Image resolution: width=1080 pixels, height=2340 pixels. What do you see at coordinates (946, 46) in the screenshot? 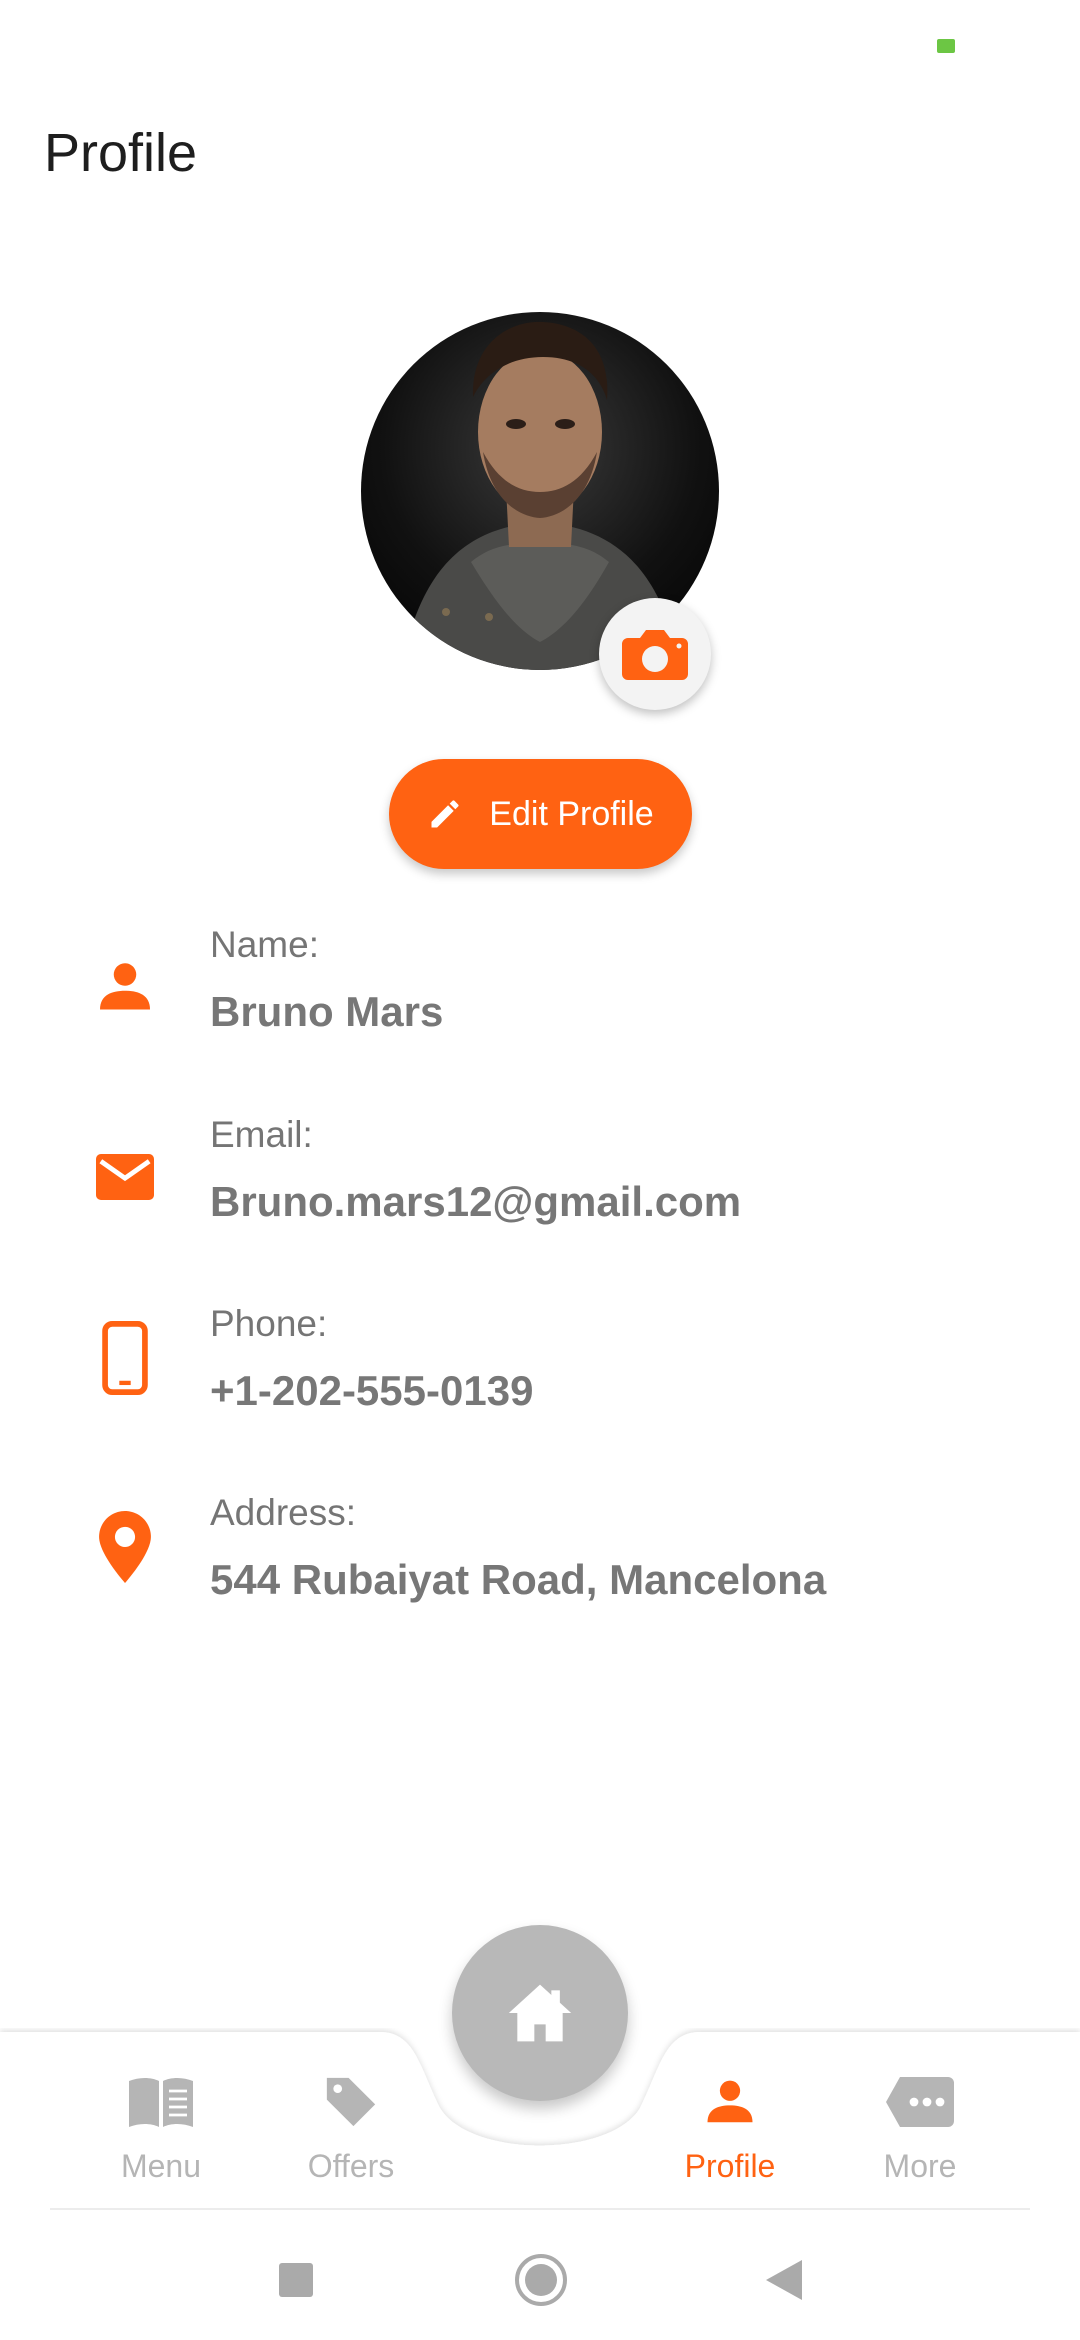
I see `battery-icon` at bounding box center [946, 46].